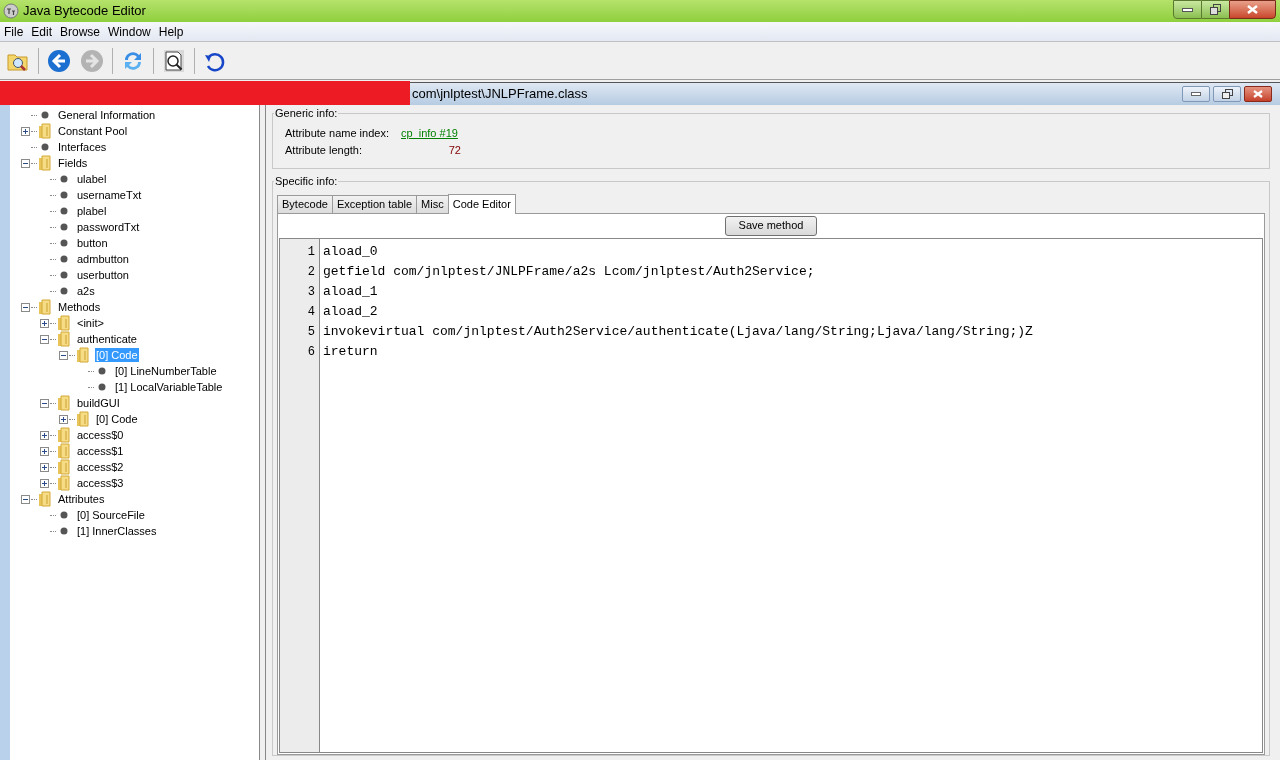  What do you see at coordinates (82, 147) in the screenshot?
I see `tree-item: Interfaces` at bounding box center [82, 147].